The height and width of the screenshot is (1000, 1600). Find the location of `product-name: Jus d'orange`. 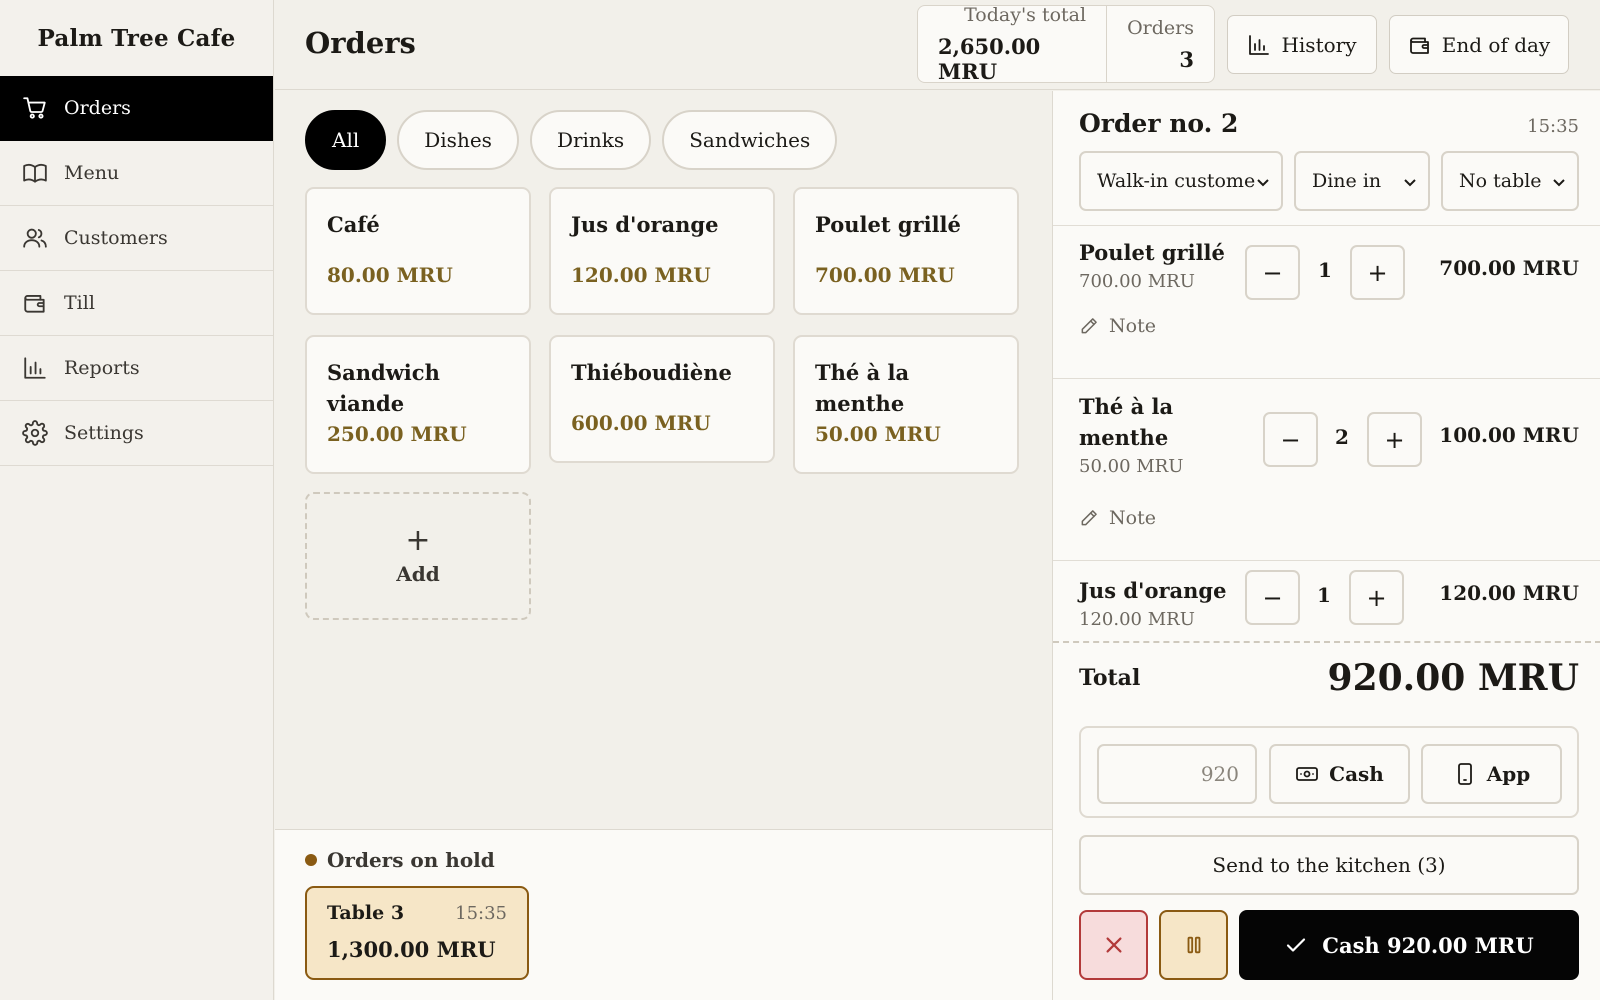

product-name: Jus d'orange is located at coordinates (645, 224).